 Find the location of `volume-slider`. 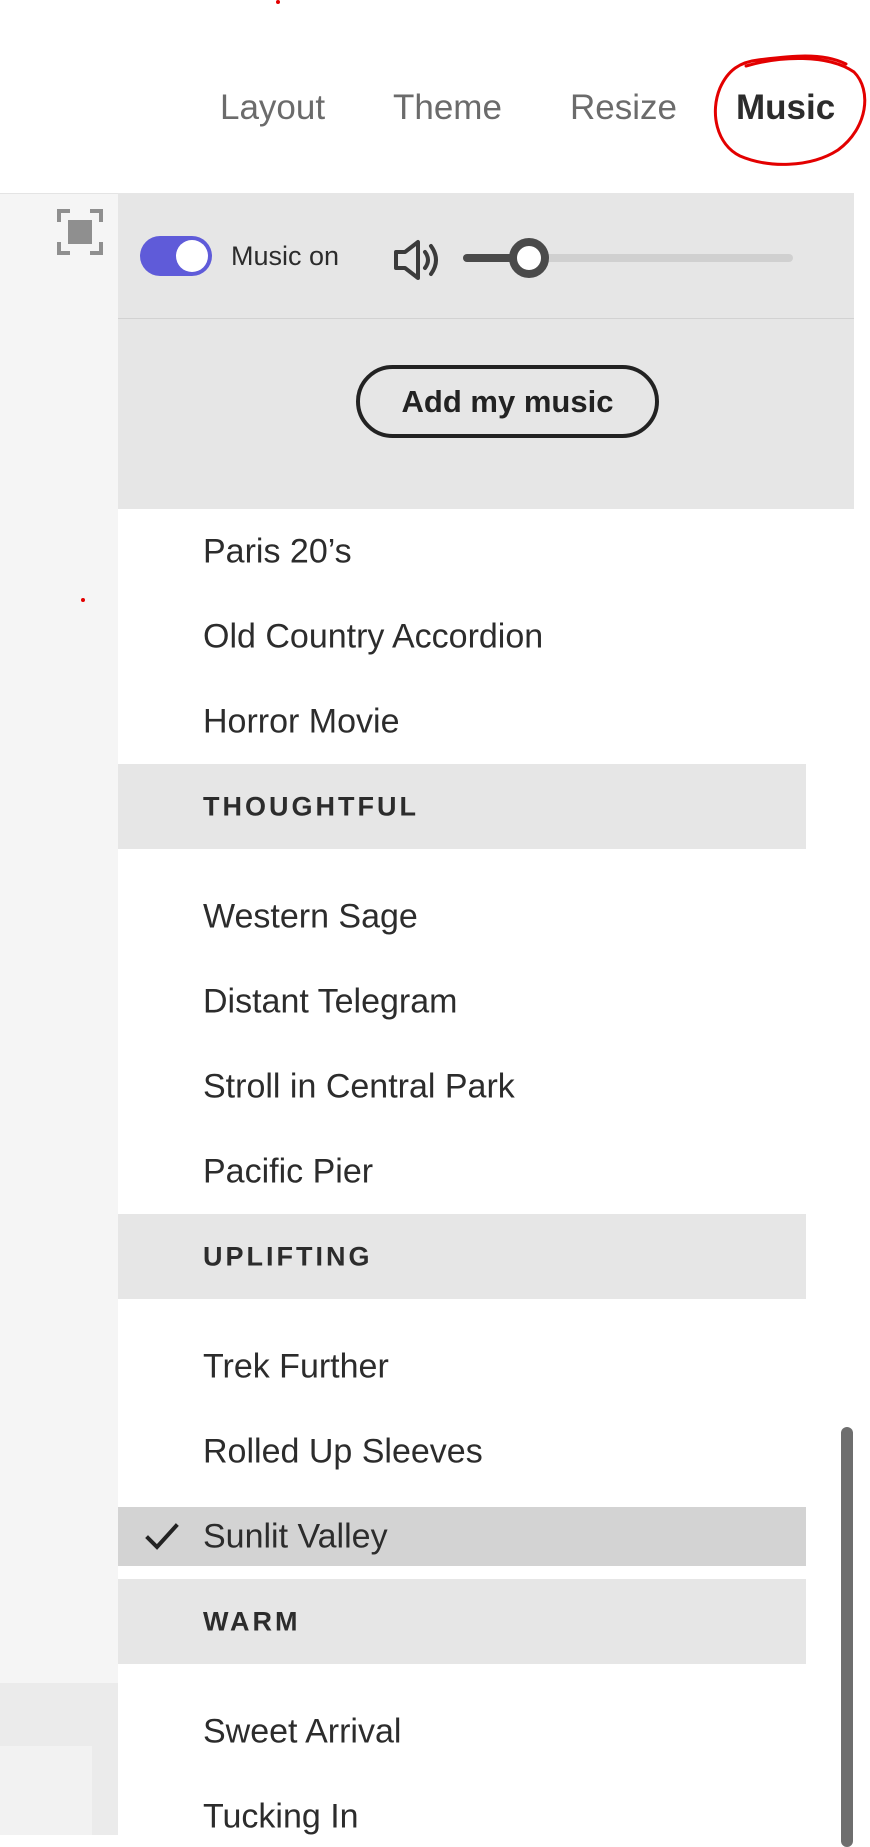

volume-slider is located at coordinates (628, 258).